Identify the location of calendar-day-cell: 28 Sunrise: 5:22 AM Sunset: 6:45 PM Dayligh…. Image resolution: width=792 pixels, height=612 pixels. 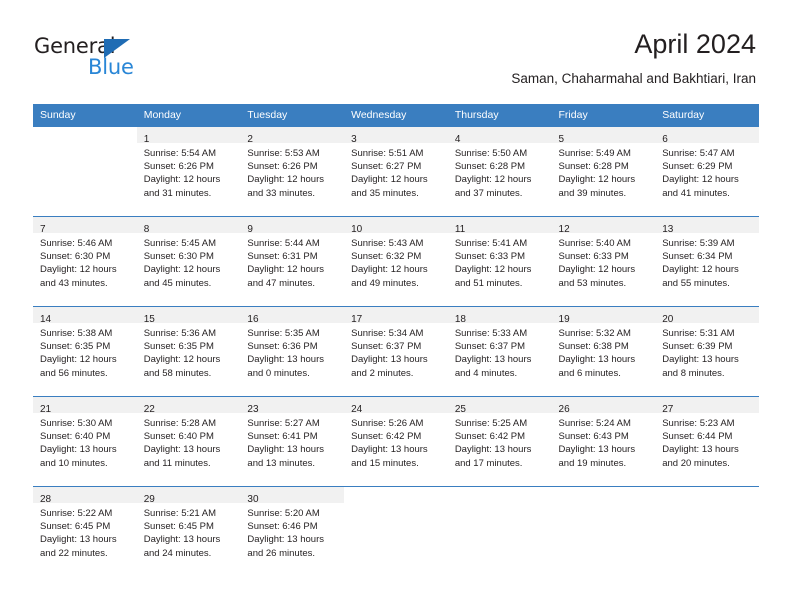
(85, 531).